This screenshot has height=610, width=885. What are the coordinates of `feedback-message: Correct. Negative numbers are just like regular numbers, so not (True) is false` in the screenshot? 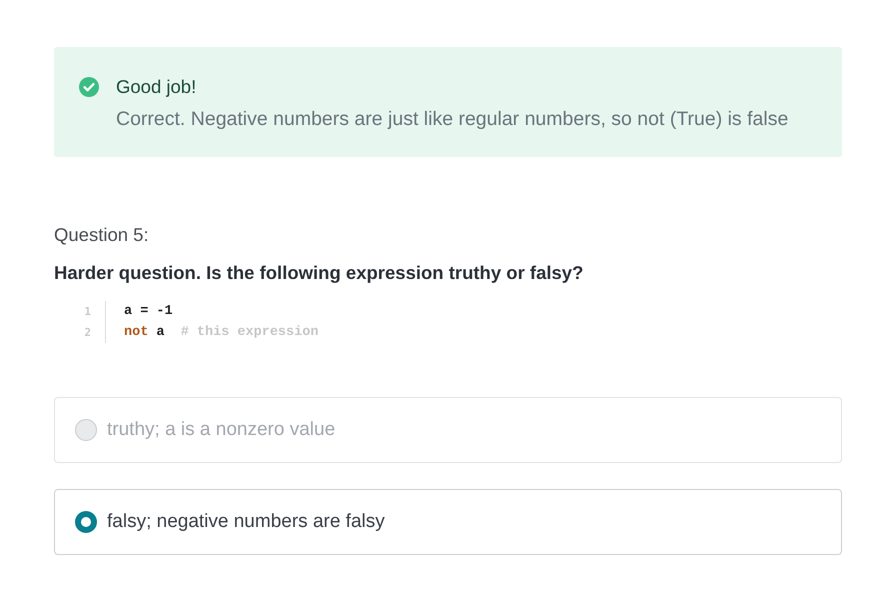 It's located at (452, 119).